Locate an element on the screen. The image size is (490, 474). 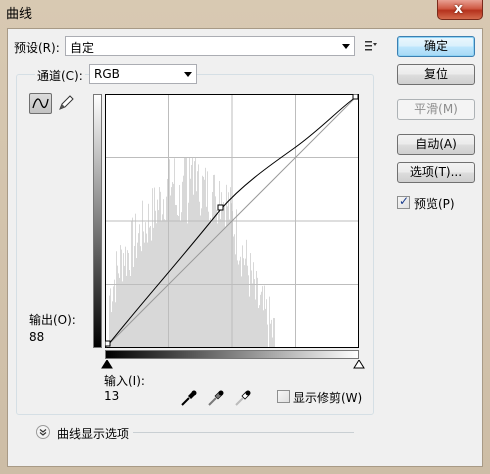
preview-checkbox: ✓ is located at coordinates (403, 201).